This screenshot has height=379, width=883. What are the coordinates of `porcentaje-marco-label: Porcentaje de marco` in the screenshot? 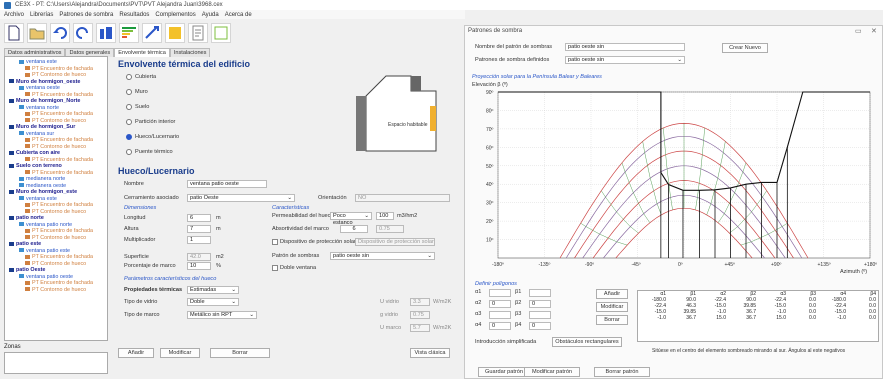 It's located at (150, 266).